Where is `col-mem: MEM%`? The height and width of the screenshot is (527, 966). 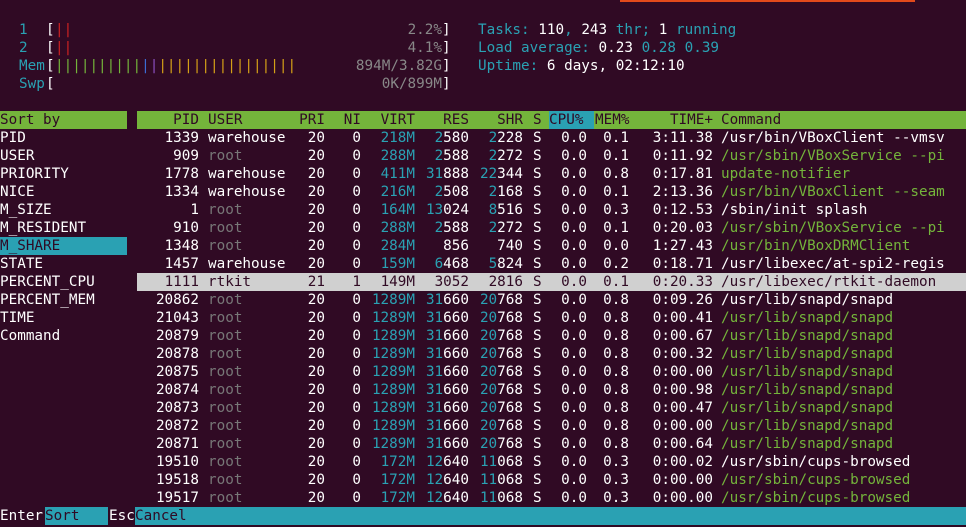 col-mem: MEM% is located at coordinates (612, 120).